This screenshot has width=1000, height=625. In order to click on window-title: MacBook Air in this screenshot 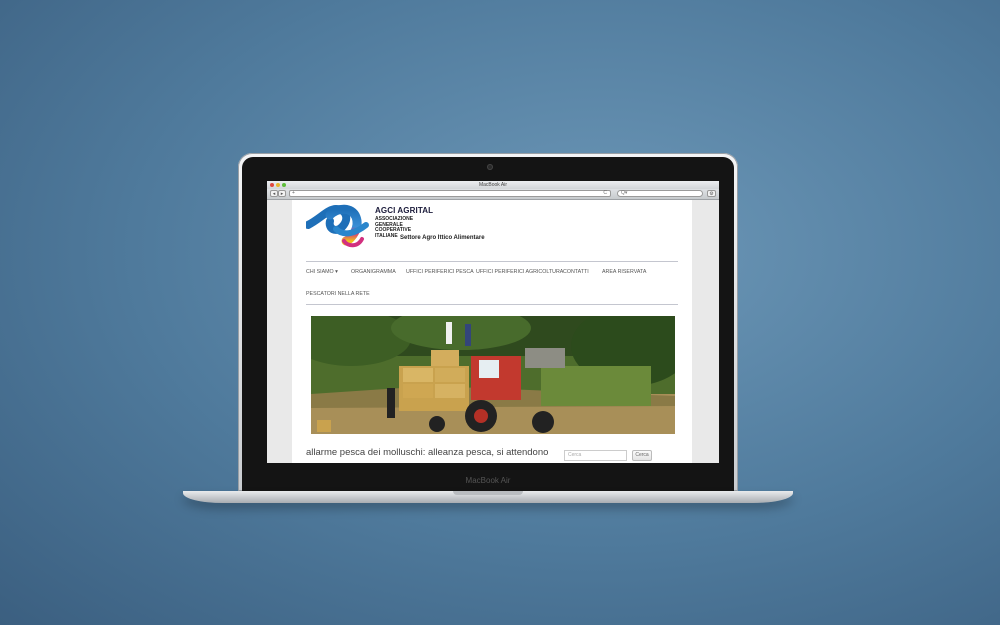, I will do `click(493, 185)`.